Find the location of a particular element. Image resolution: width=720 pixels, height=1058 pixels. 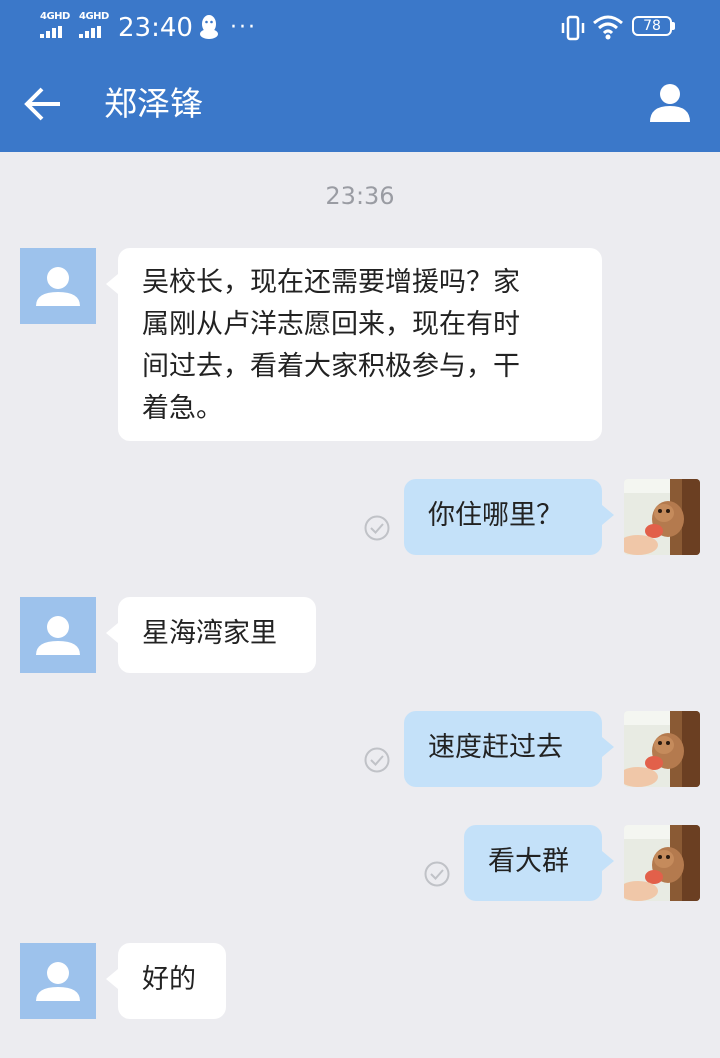

message-text: 好的 is located at coordinates (169, 979).